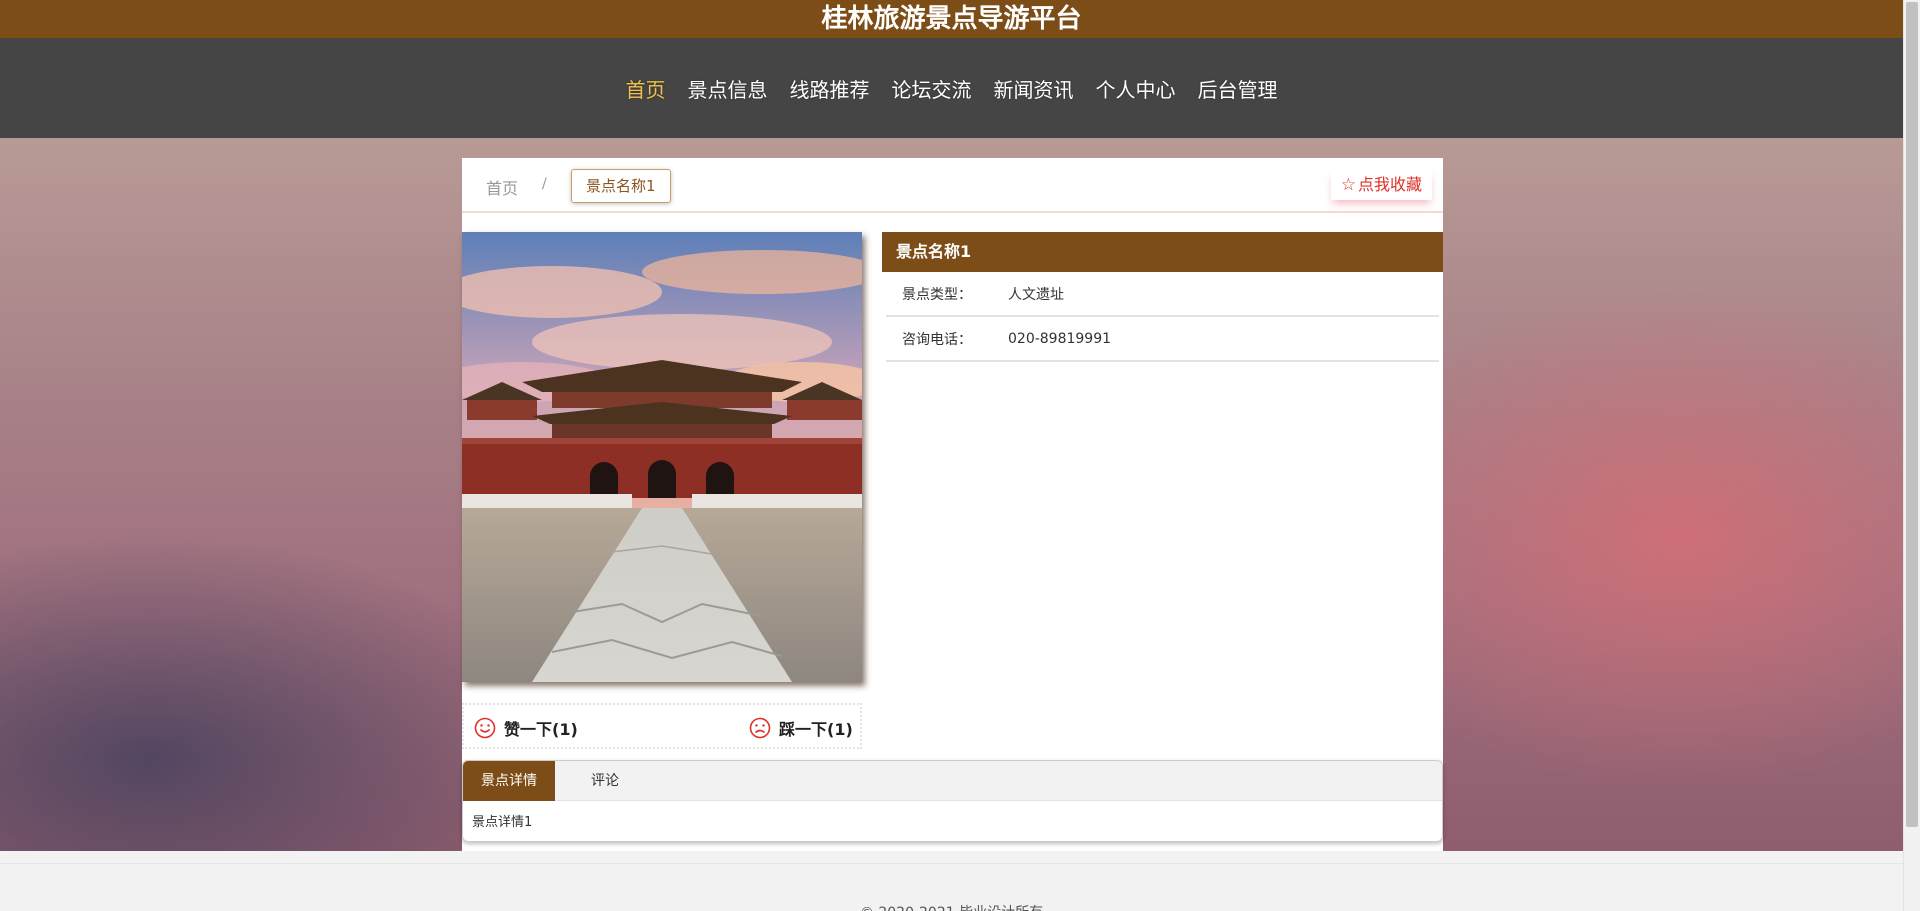  I want to click on detail-tabs: 景点详情 评论 景点详情1, so click(952, 801).